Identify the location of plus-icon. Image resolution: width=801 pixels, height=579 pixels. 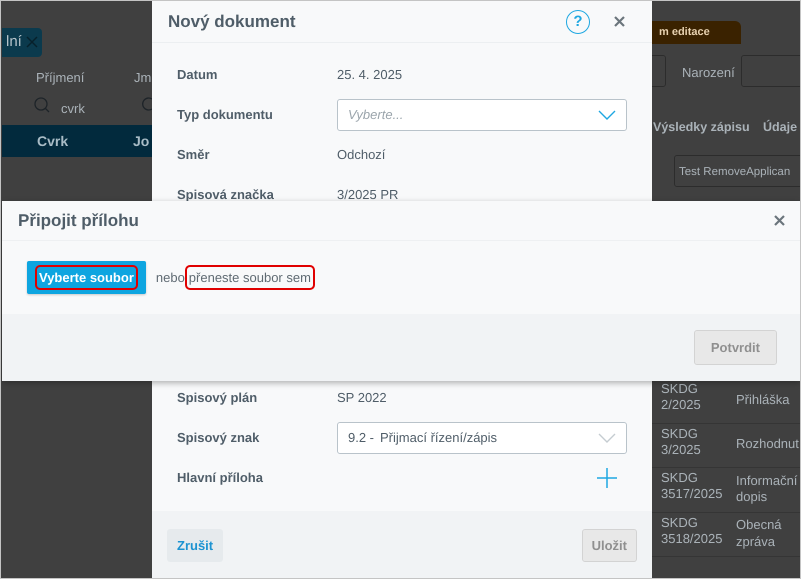
(607, 478).